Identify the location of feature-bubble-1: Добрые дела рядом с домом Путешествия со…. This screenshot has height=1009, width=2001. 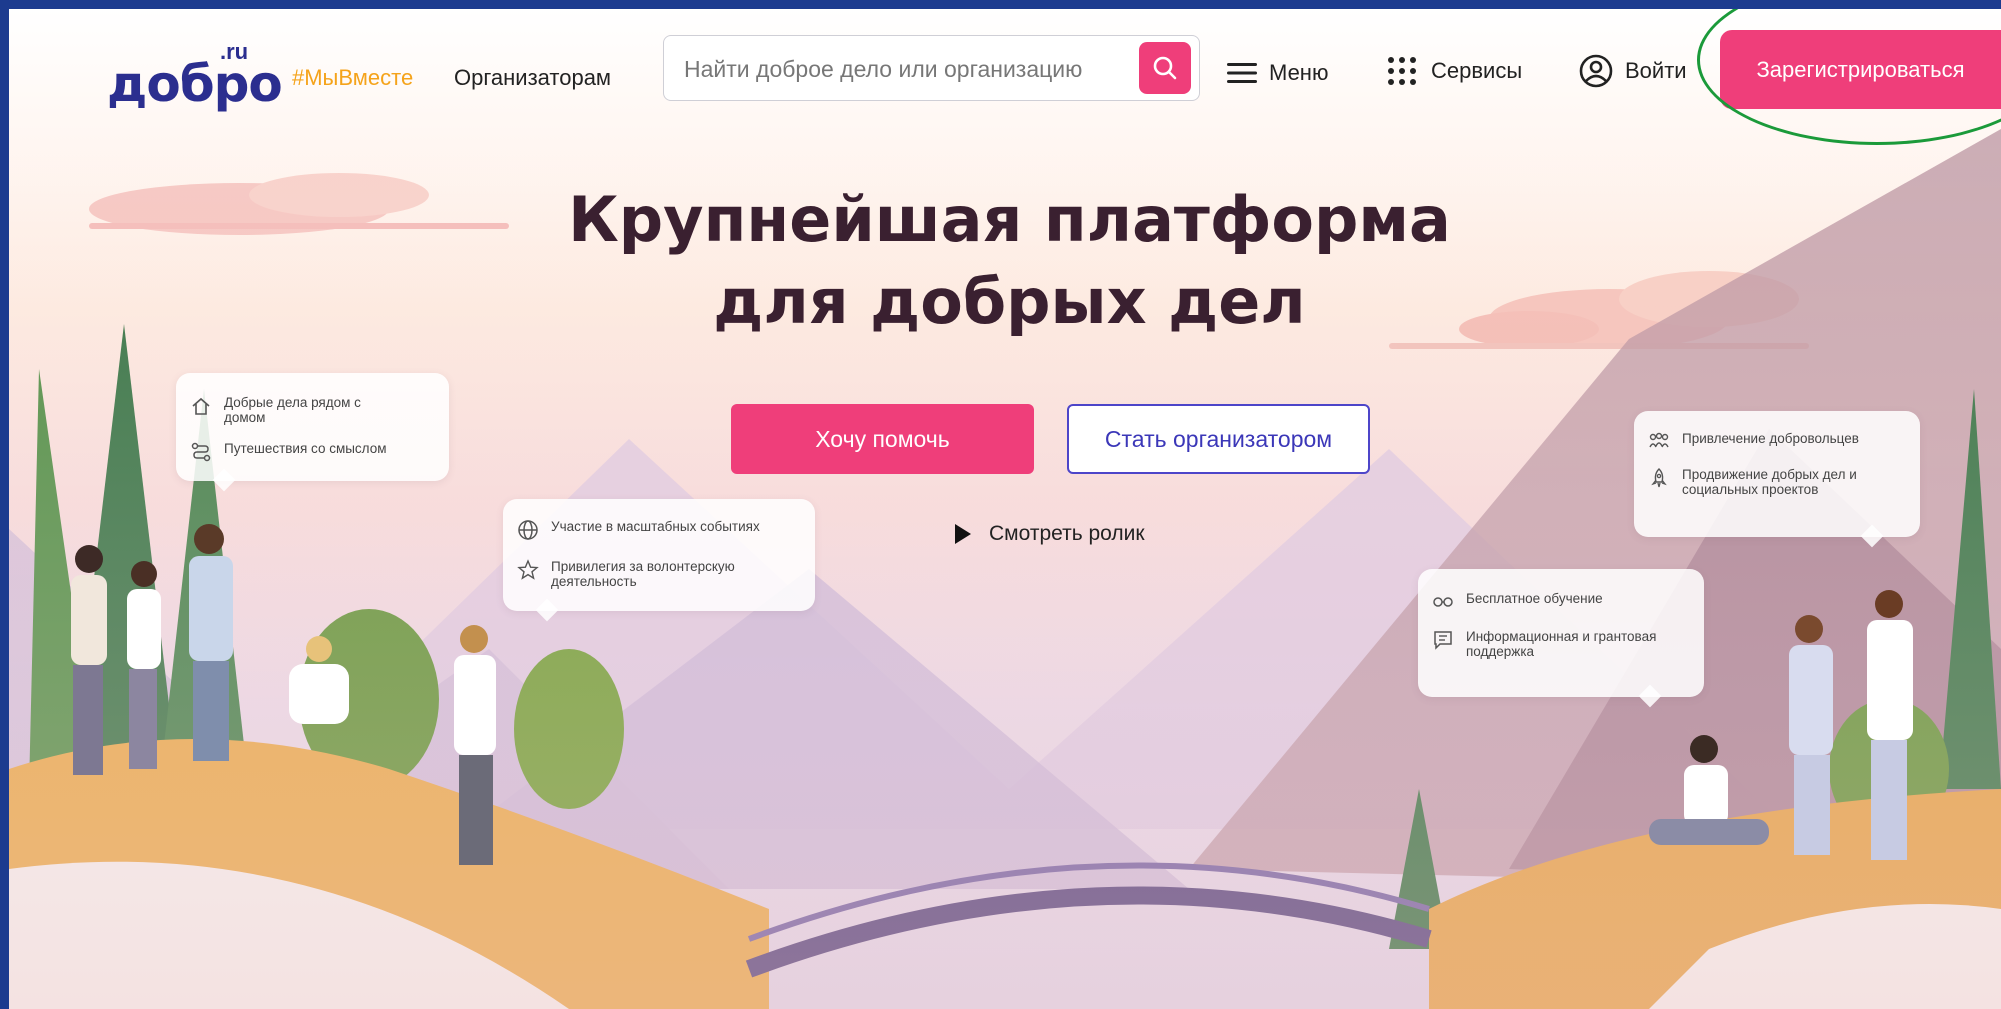
(312, 432).